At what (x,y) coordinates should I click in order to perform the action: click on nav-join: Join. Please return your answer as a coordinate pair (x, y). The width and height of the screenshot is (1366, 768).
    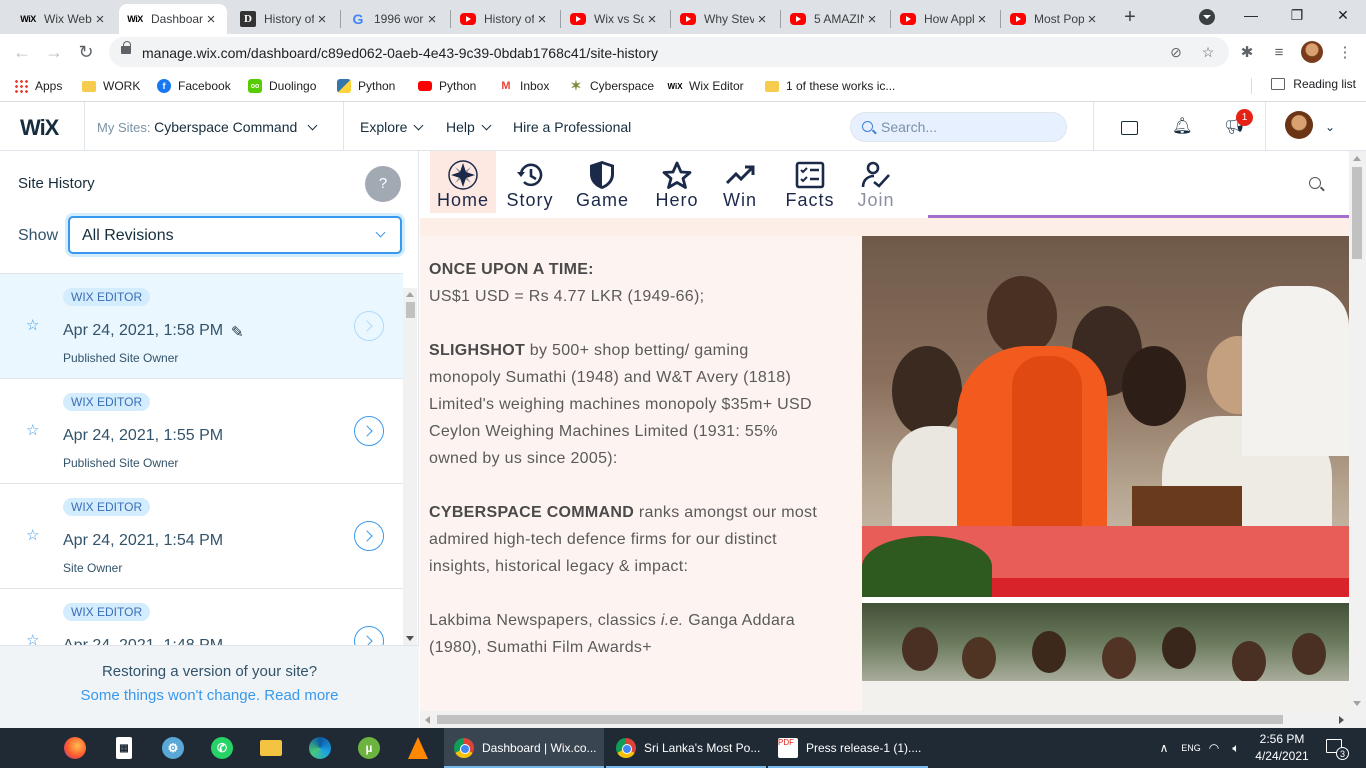
    Looking at the image, I should click on (876, 182).